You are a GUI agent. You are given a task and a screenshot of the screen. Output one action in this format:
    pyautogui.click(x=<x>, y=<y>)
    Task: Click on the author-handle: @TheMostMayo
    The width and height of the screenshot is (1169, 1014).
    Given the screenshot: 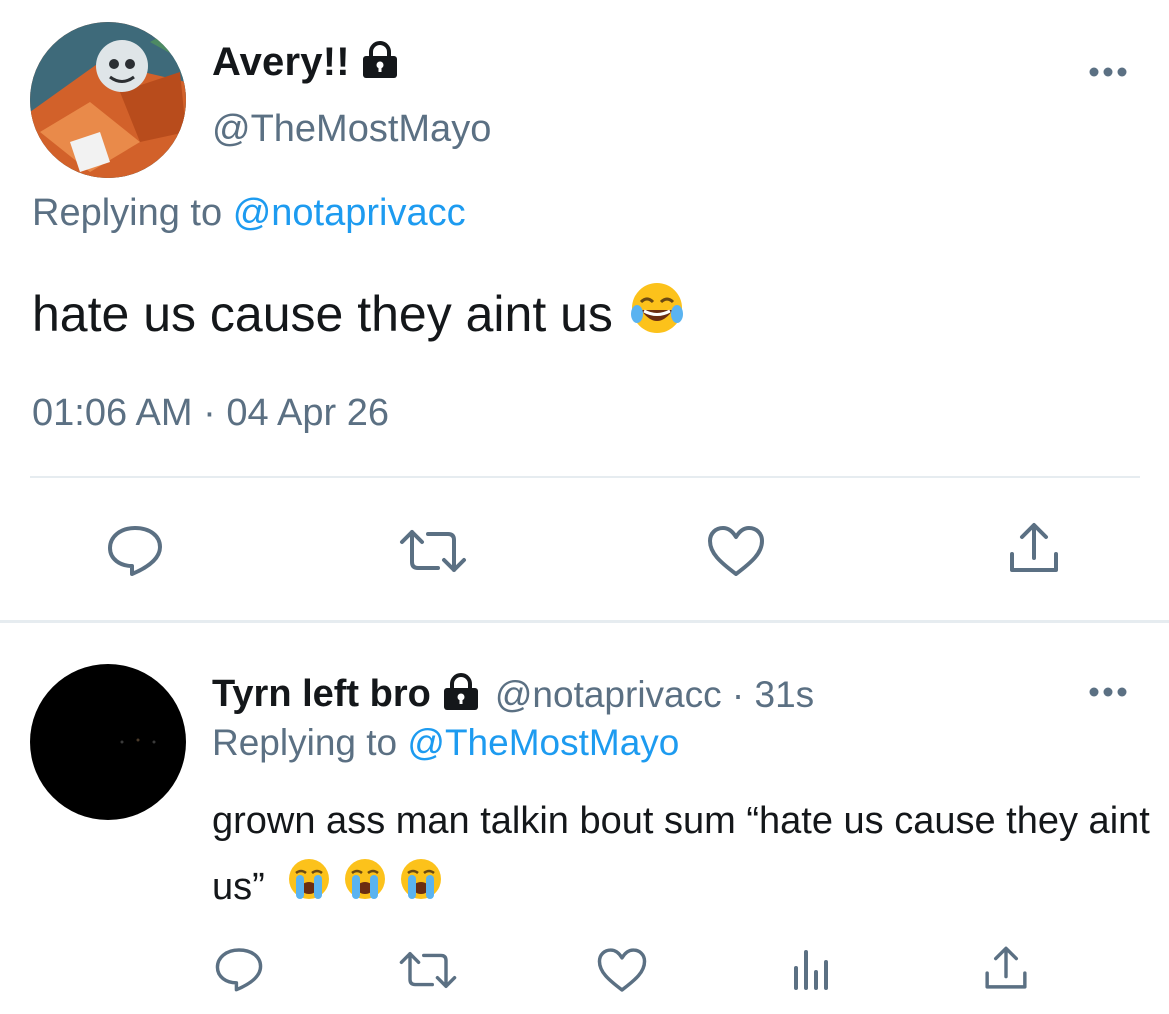 What is the action you would take?
    pyautogui.click(x=351, y=129)
    